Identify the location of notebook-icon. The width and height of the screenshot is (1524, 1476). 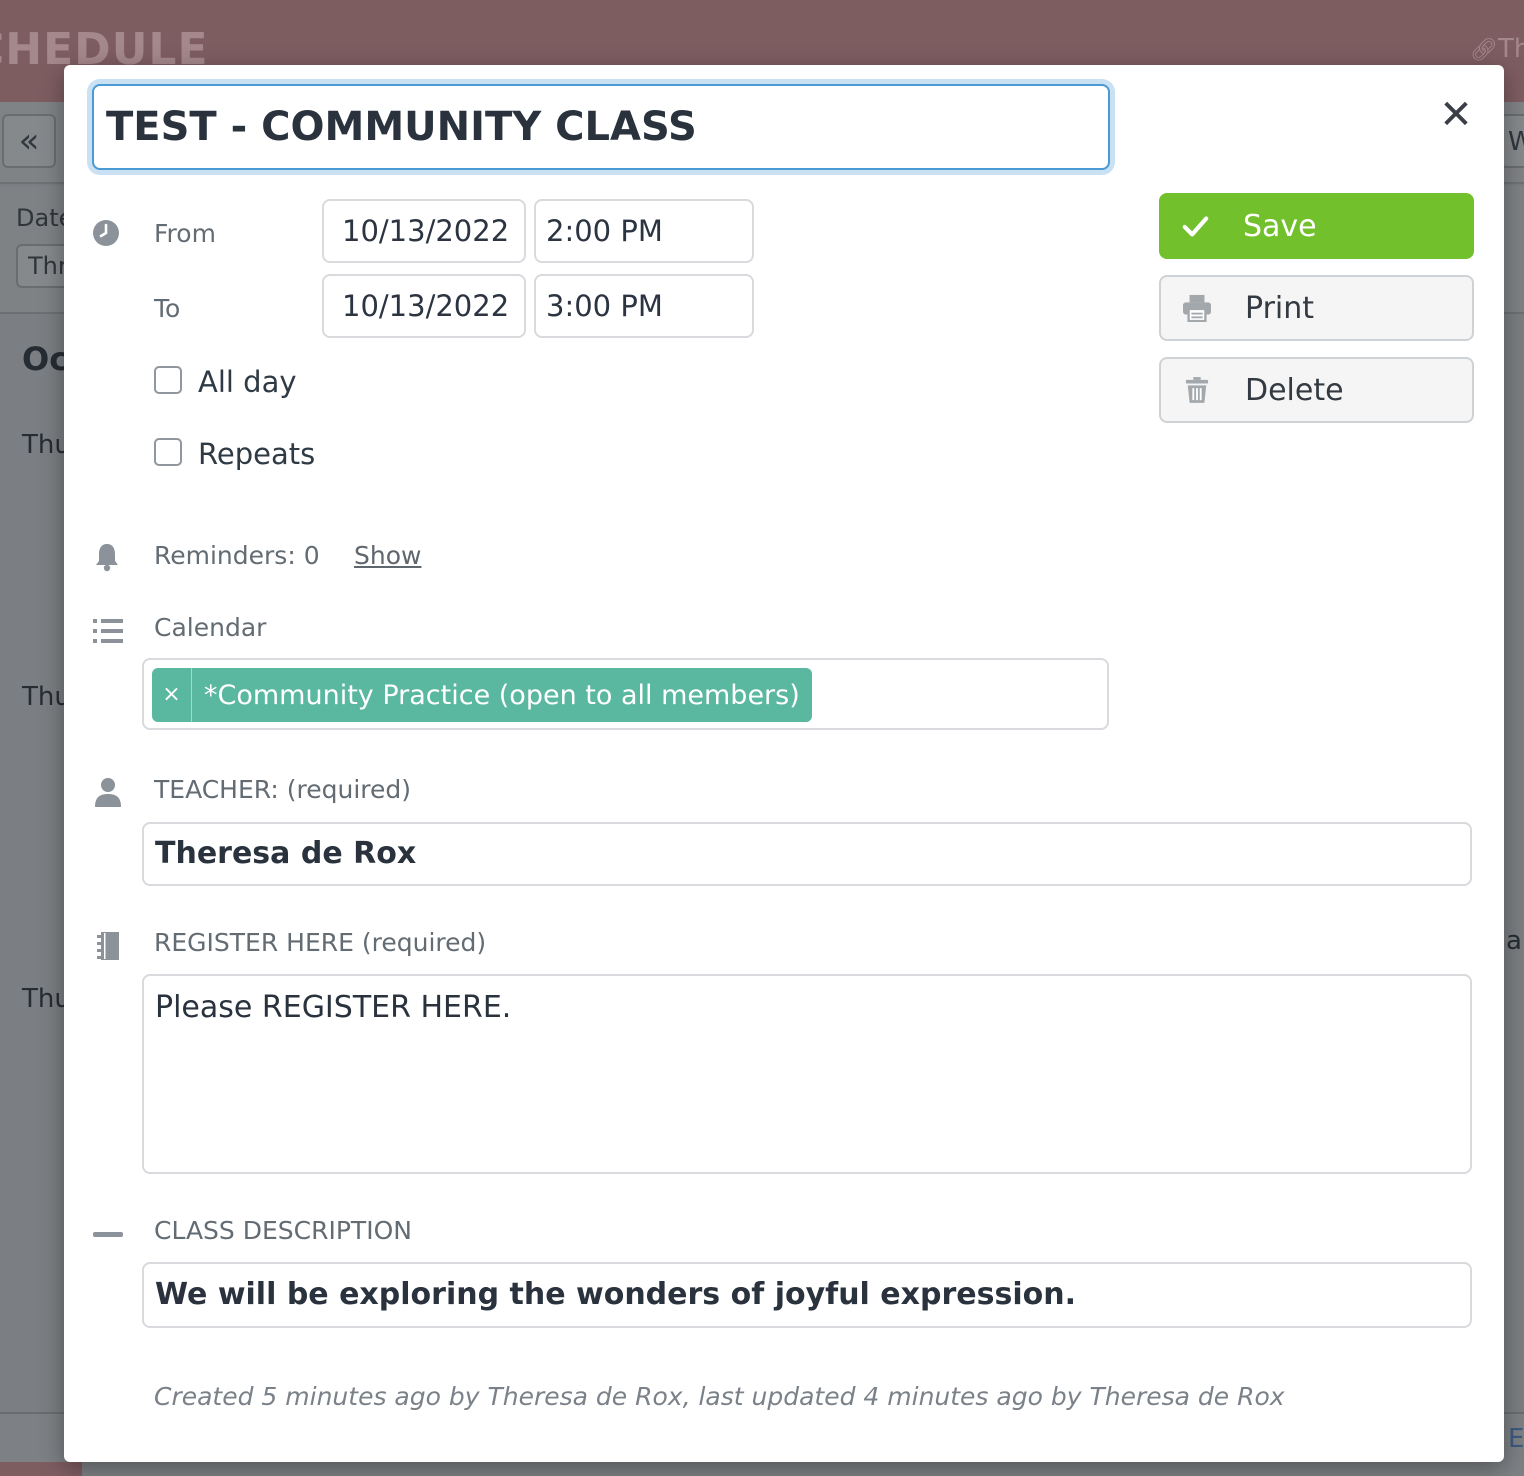
(108, 946).